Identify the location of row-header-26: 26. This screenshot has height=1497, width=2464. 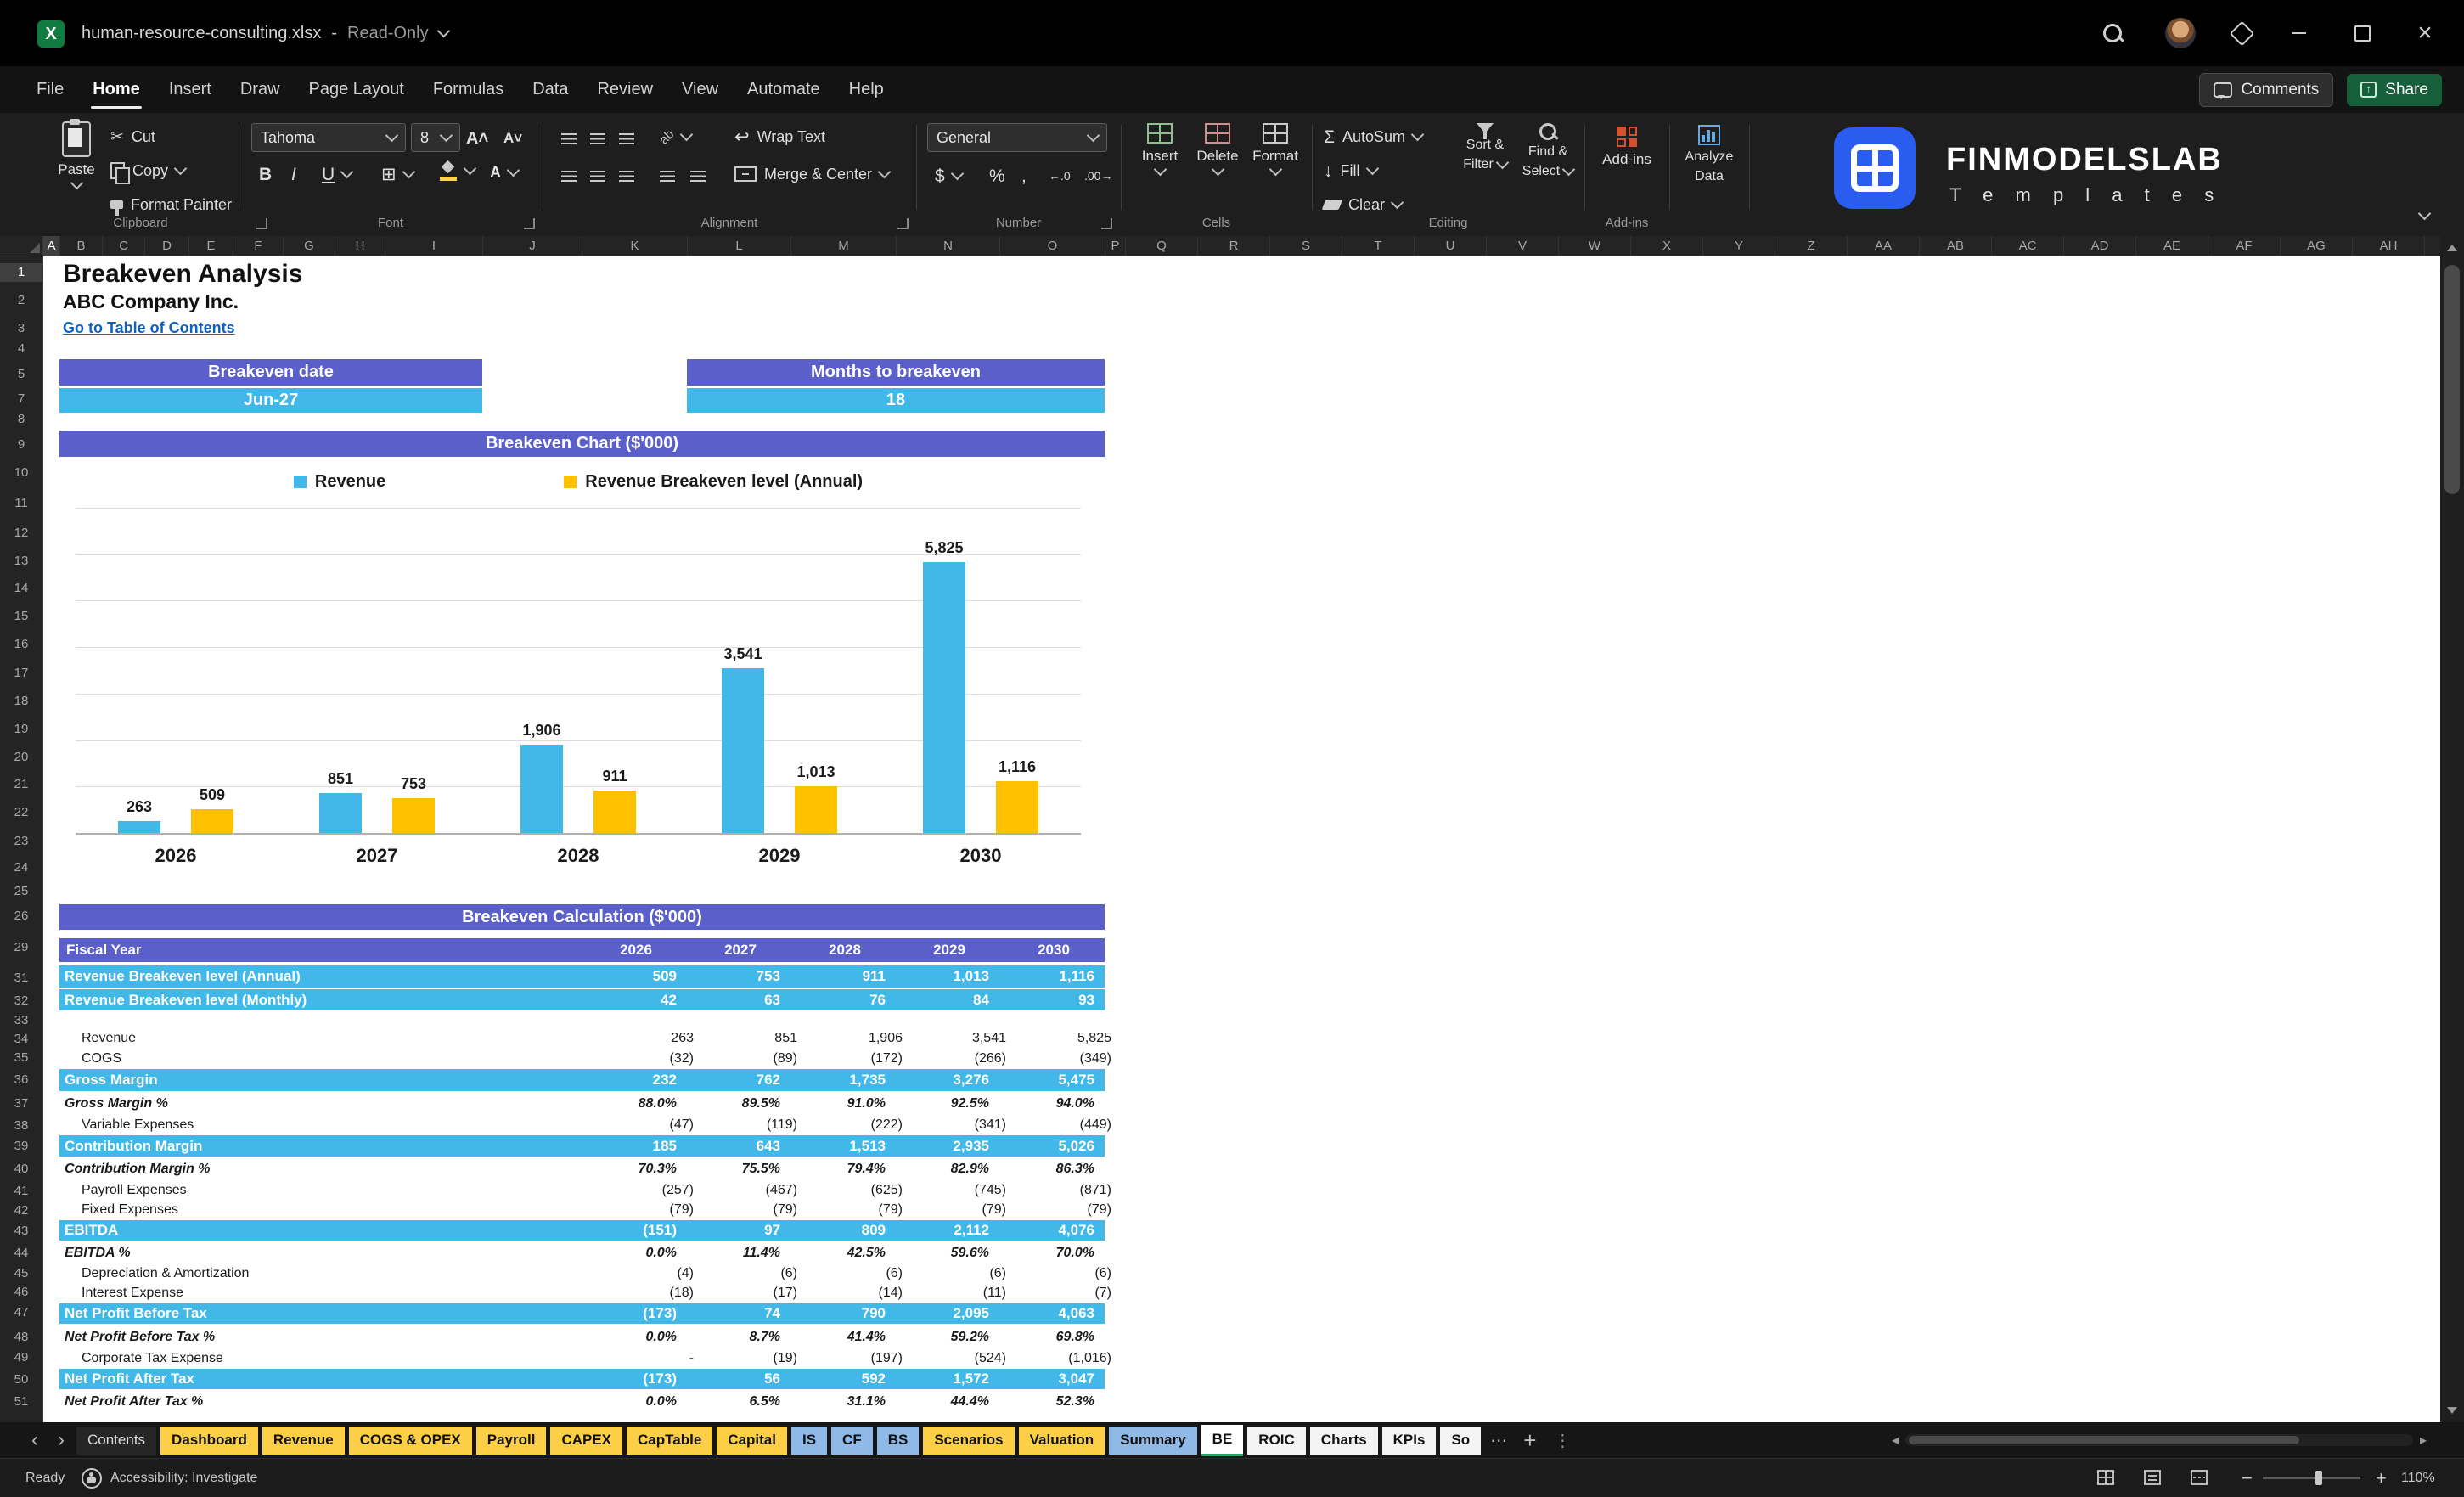
(21, 916).